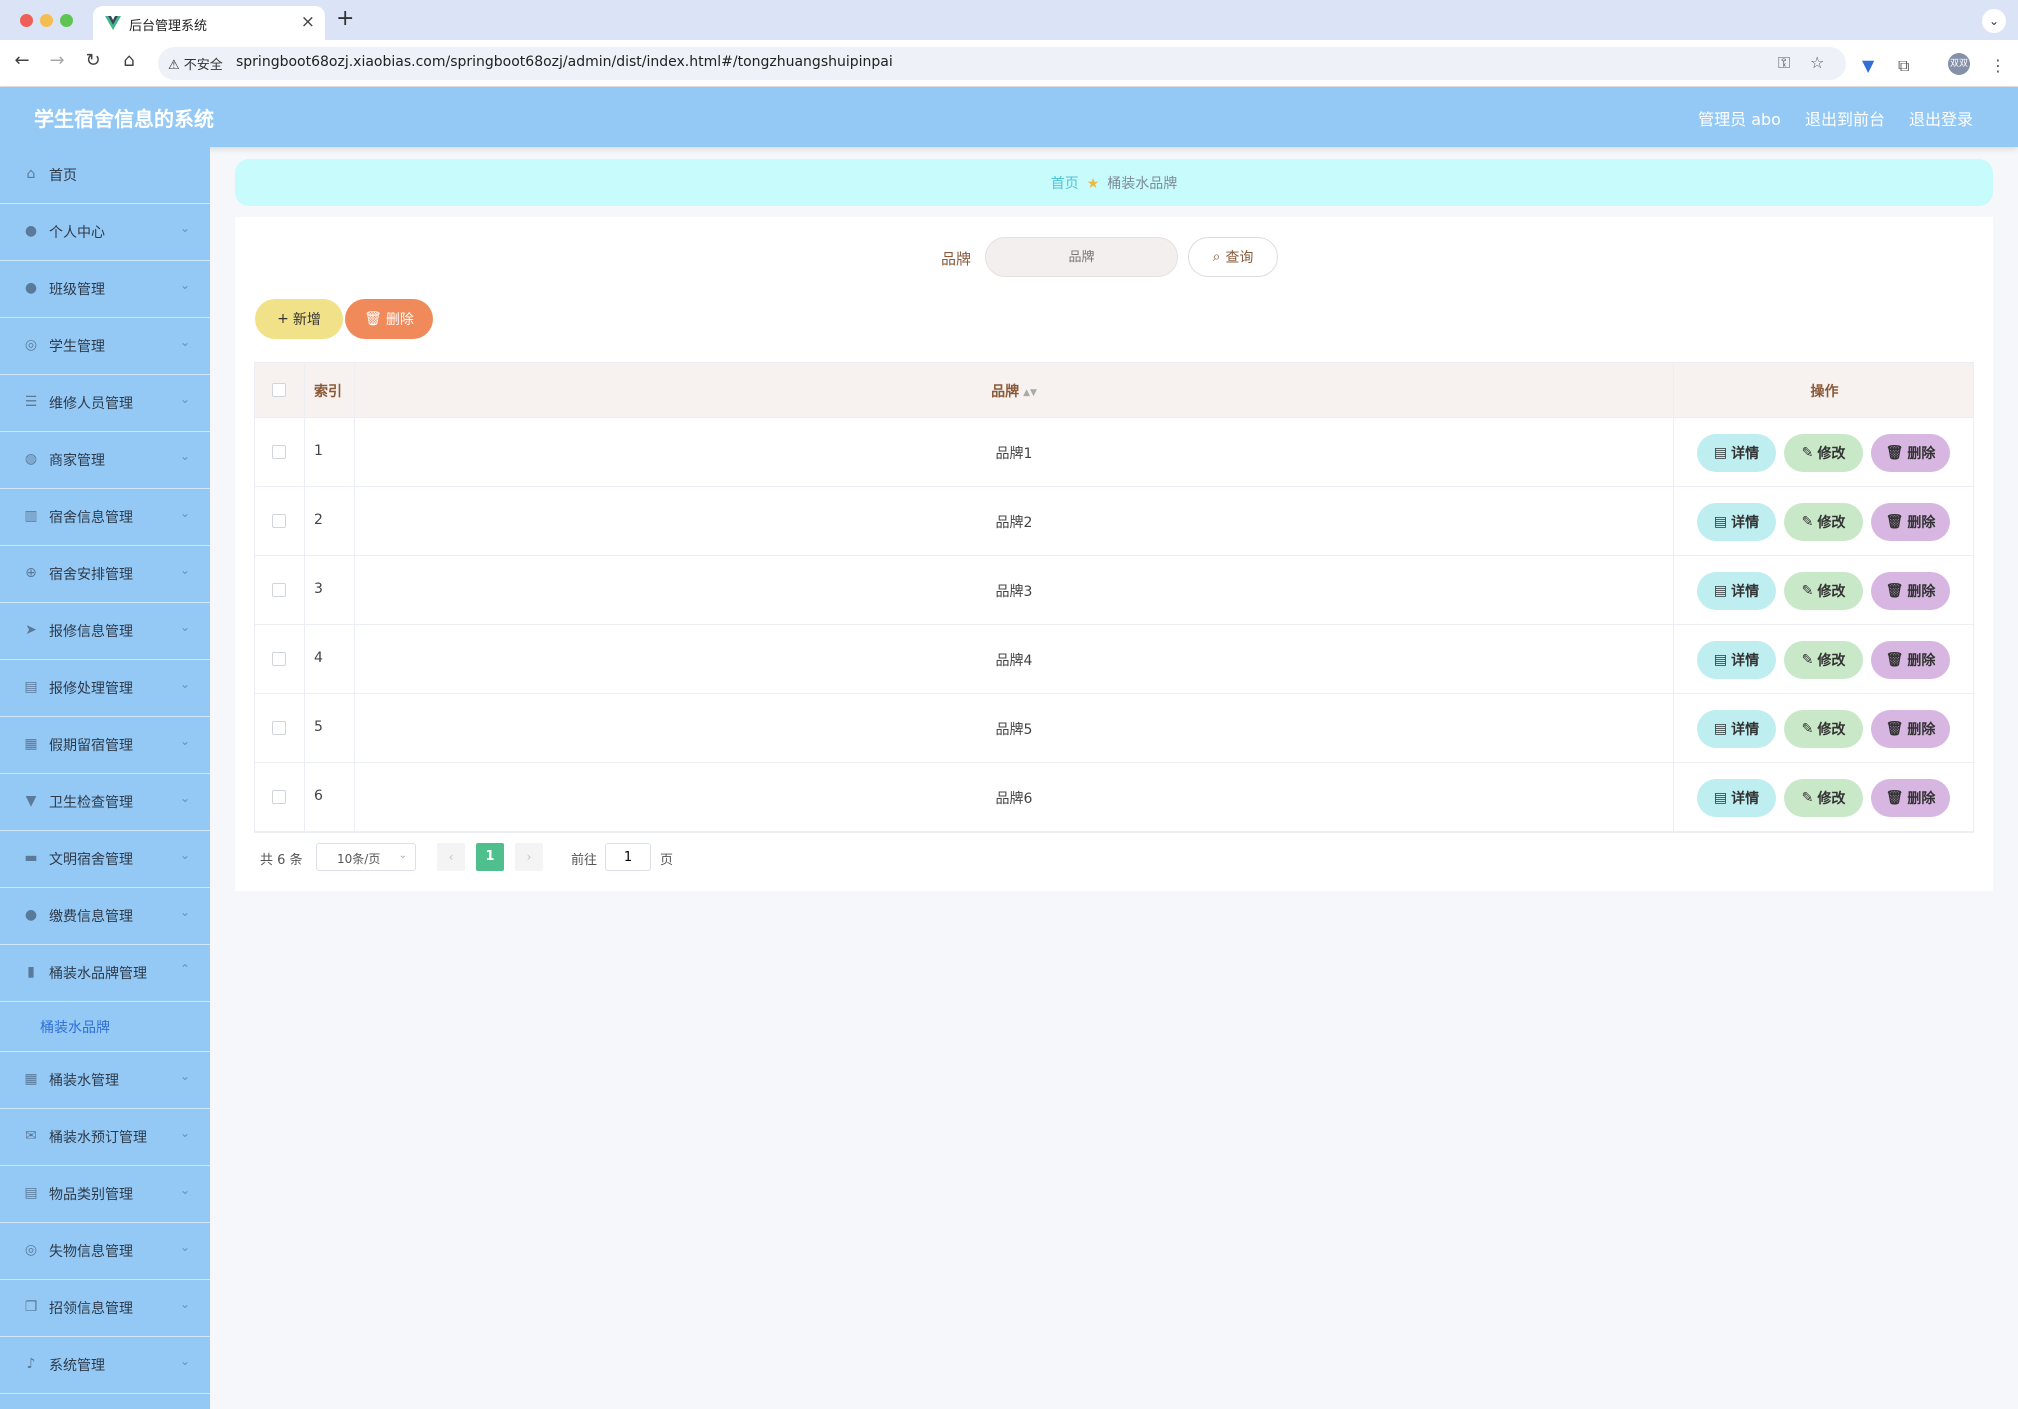 The image size is (2018, 1409). What do you see at coordinates (84, 1081) in the screenshot?
I see `sidebar-item-label: 桶装水管理` at bounding box center [84, 1081].